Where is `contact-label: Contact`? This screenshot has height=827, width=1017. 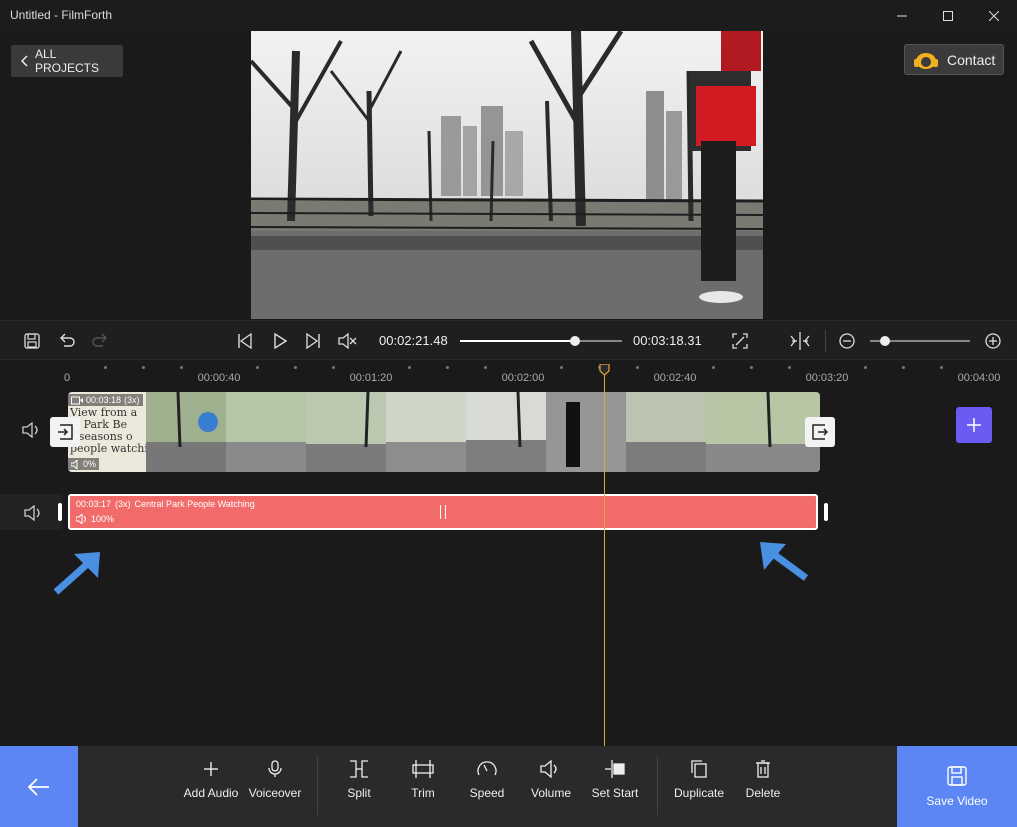
contact-label: Contact is located at coordinates (971, 59).